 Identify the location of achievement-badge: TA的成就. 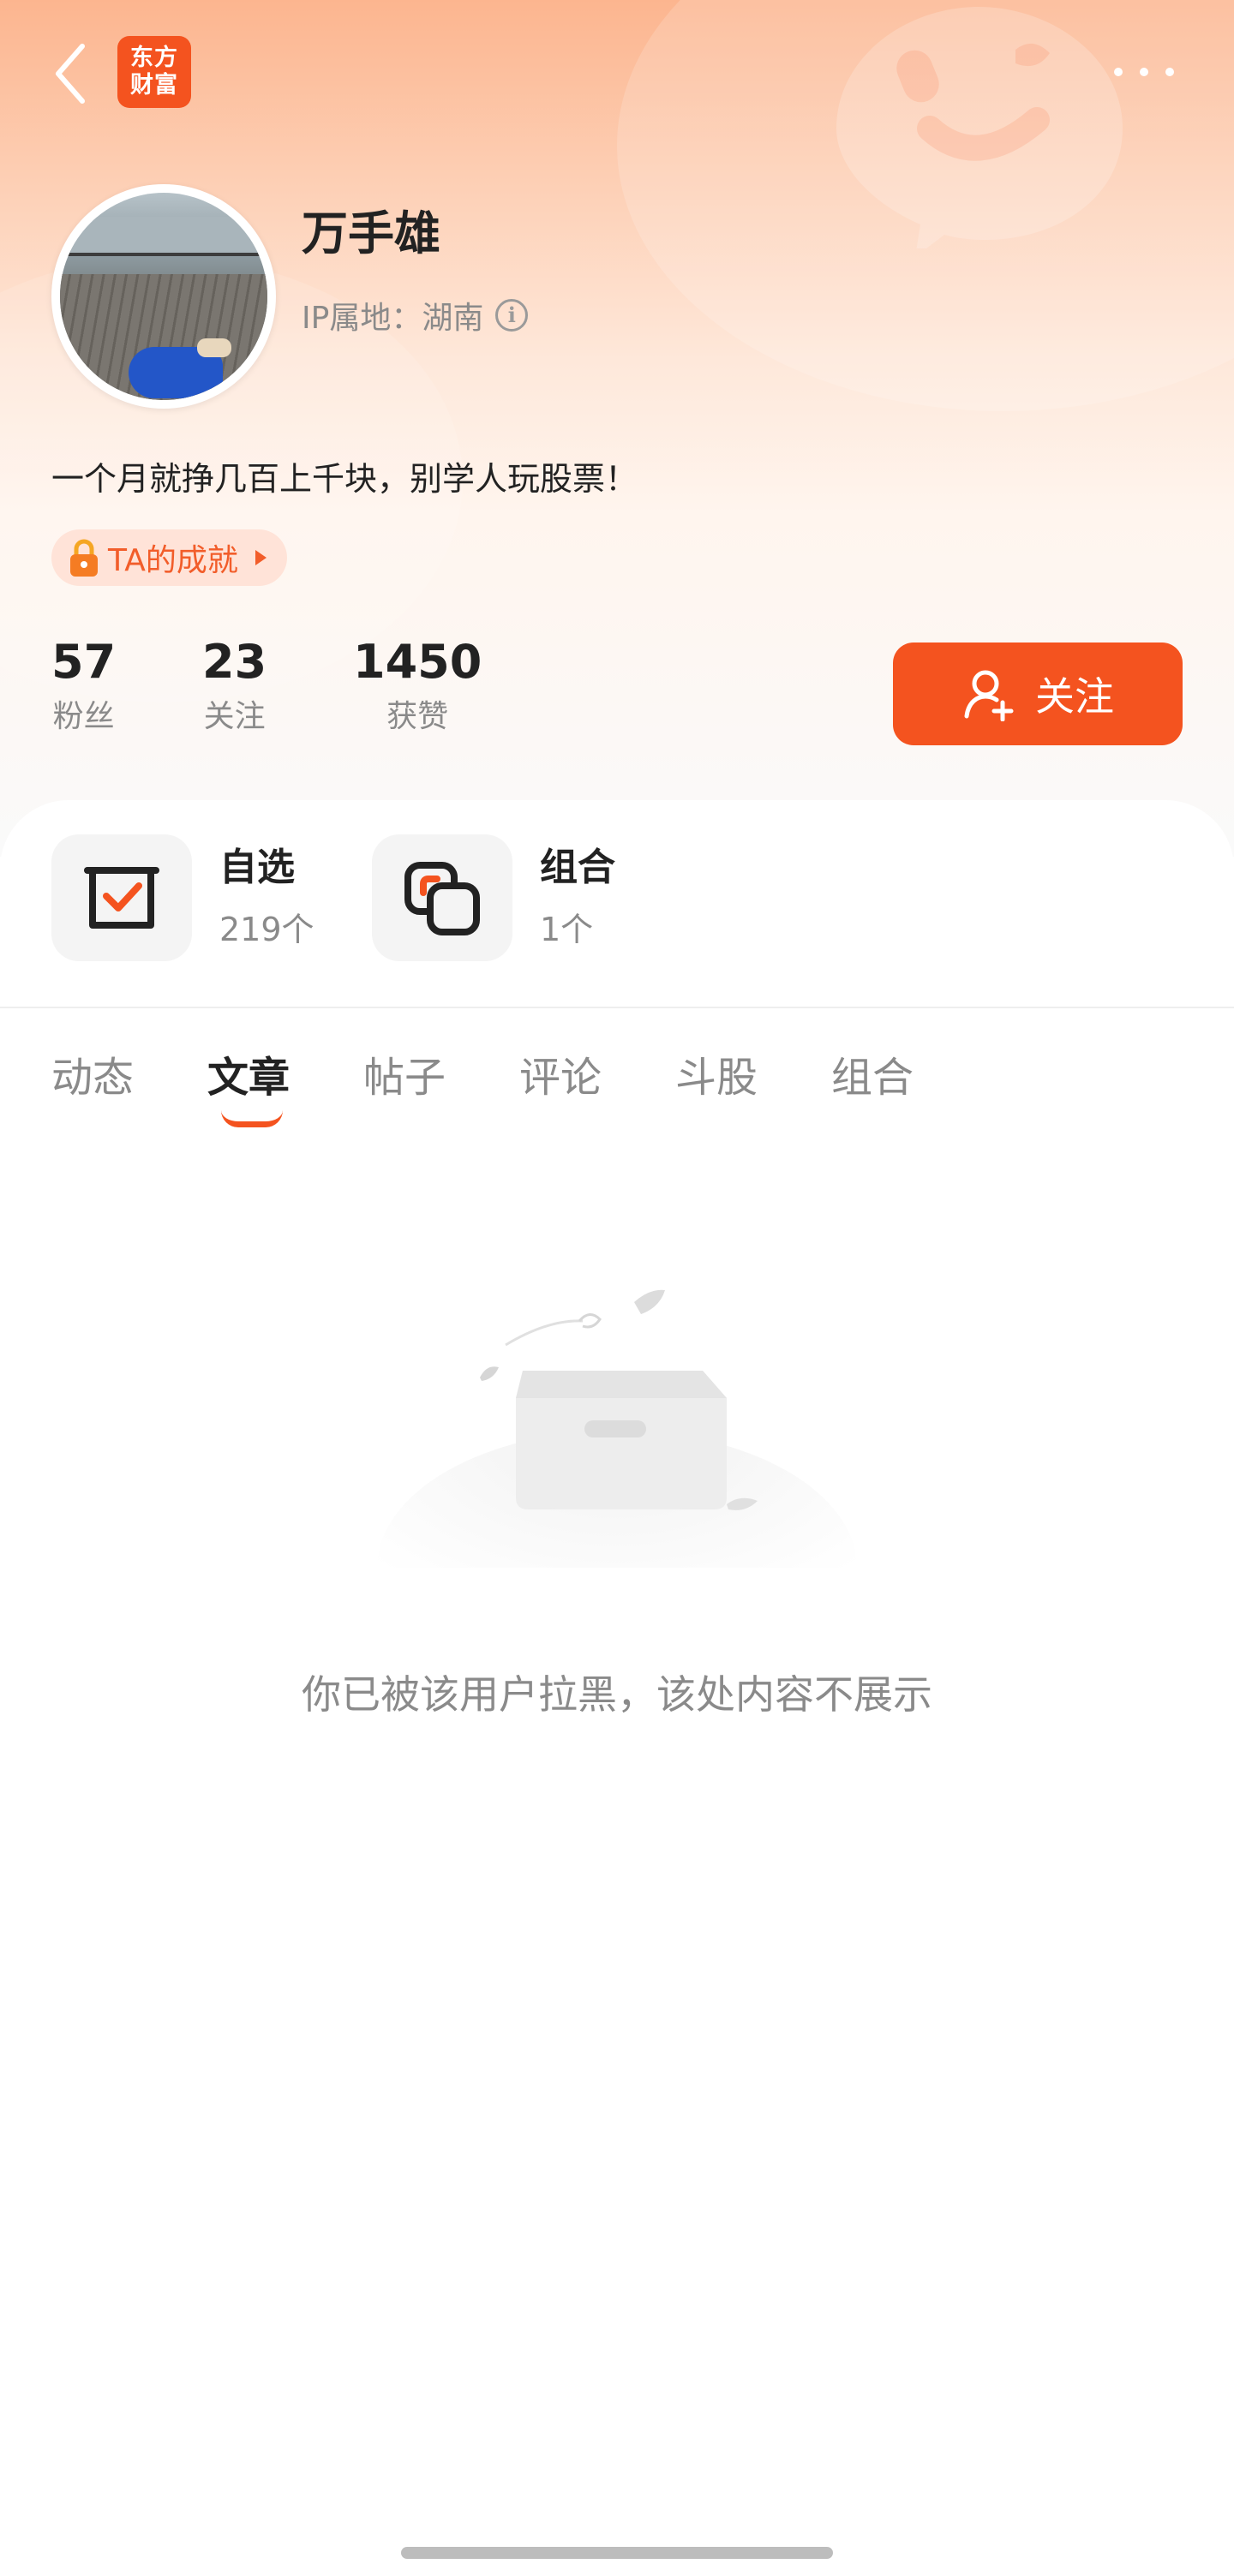
(169, 558).